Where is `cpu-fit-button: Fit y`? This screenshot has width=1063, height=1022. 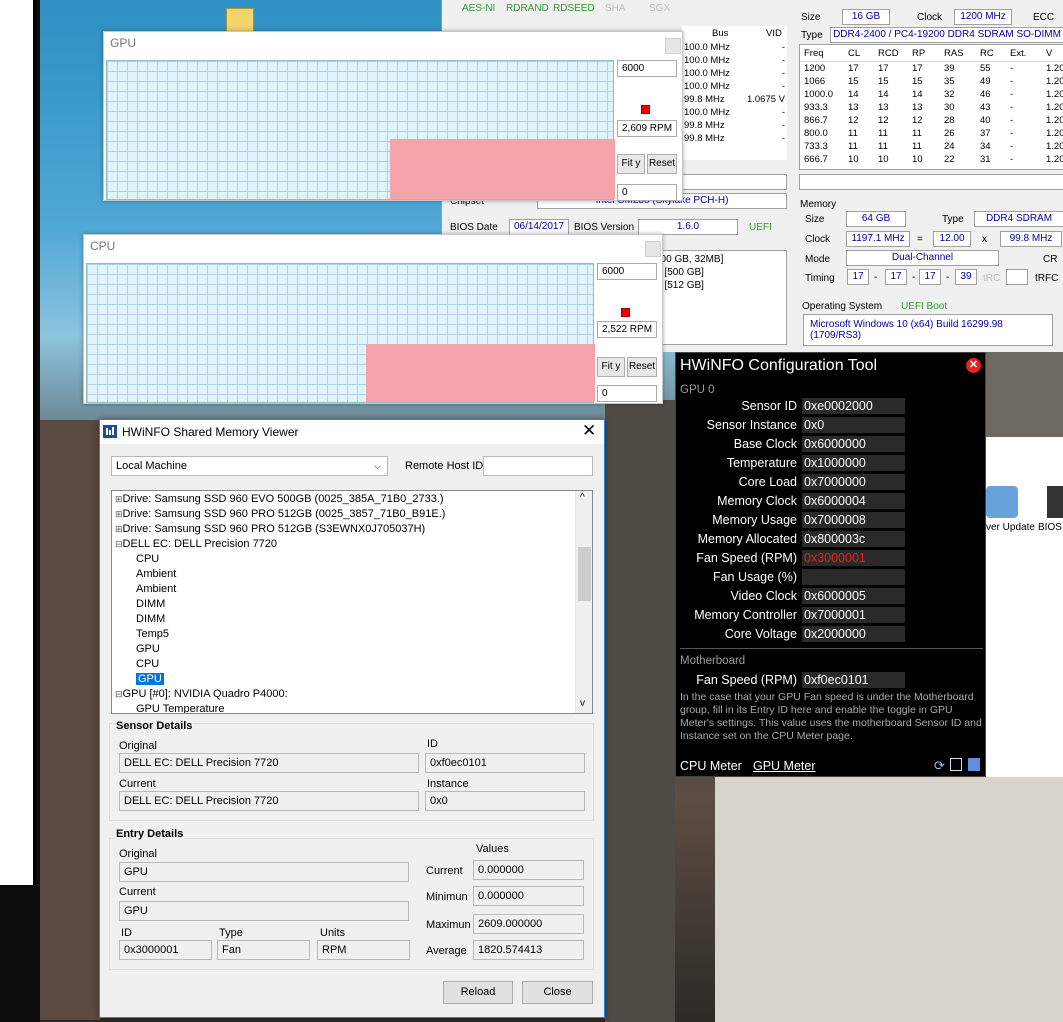 cpu-fit-button: Fit y is located at coordinates (611, 367).